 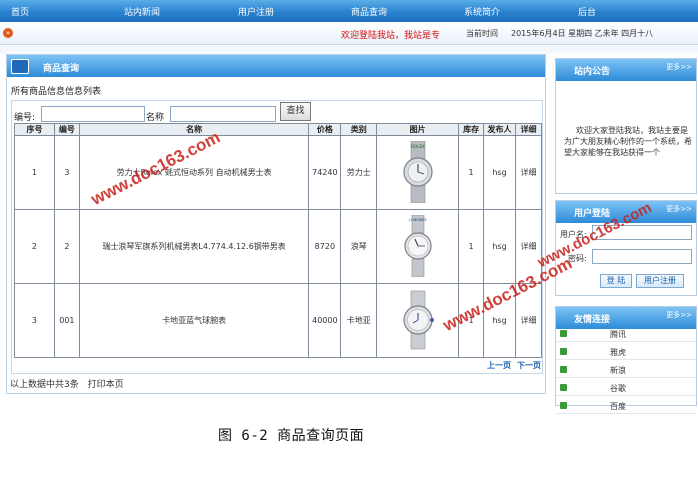 I want to click on cell-category: 劳力士, so click(x=359, y=172).